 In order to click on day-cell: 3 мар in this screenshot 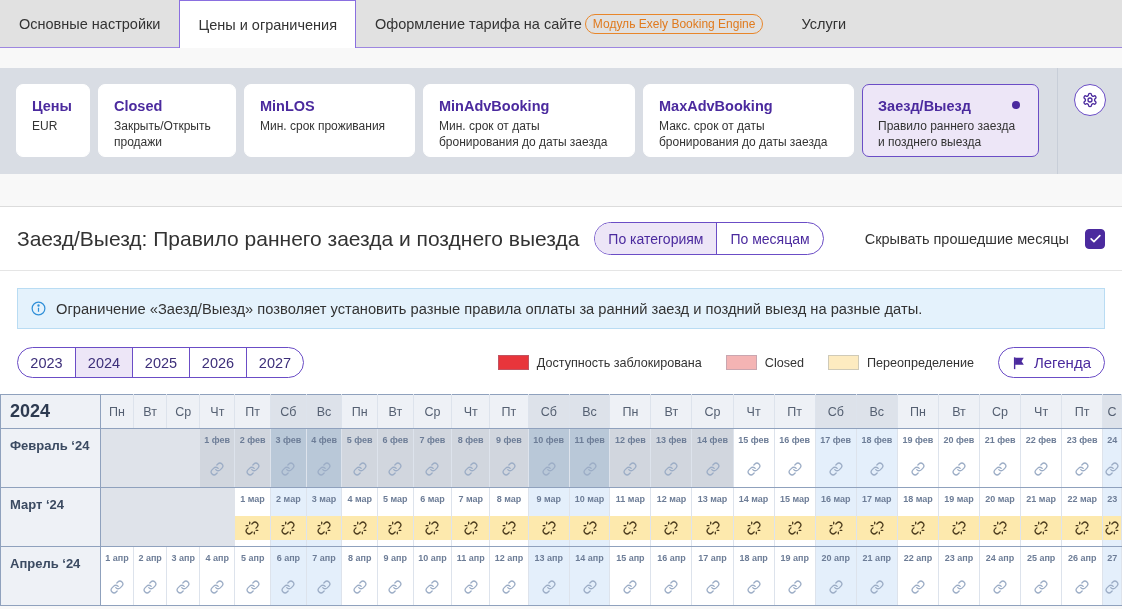, I will do `click(324, 517)`.